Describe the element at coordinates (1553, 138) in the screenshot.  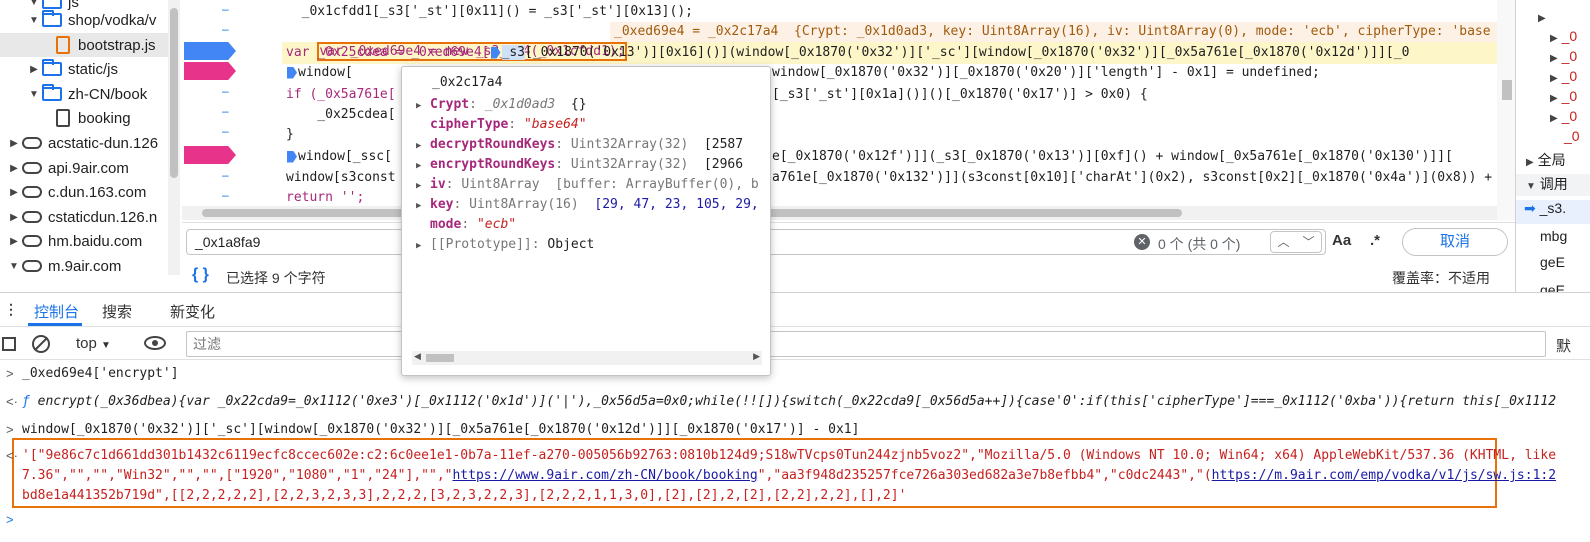
I see `scope-row: _0` at that location.